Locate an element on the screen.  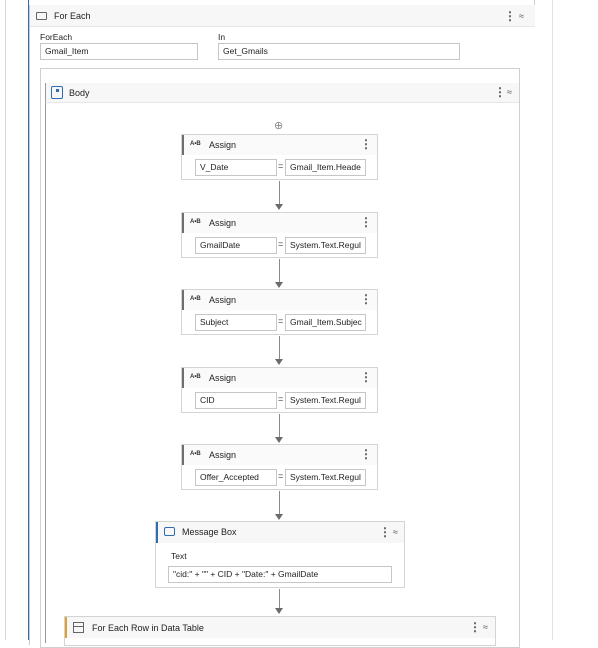
body-sequence-icon-dot is located at coordinates (57, 90).